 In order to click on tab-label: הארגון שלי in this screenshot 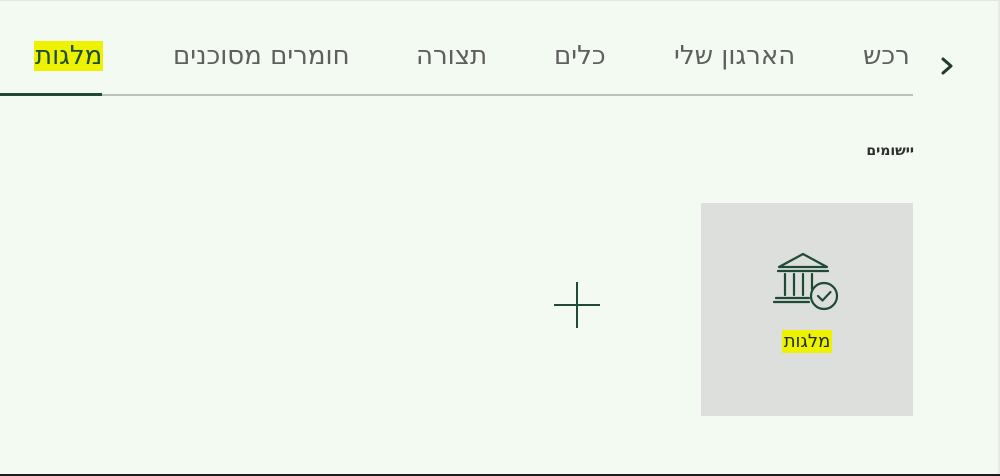, I will do `click(735, 56)`.